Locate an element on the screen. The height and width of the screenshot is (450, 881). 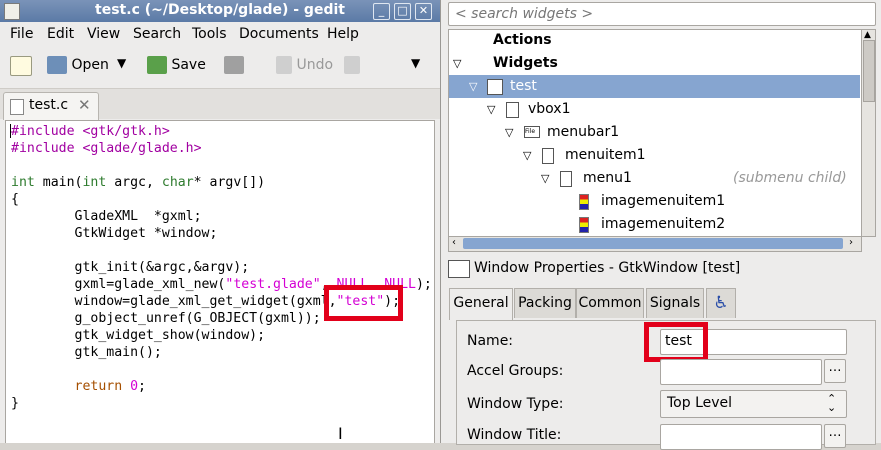
code-line: { is located at coordinates (15, 199).